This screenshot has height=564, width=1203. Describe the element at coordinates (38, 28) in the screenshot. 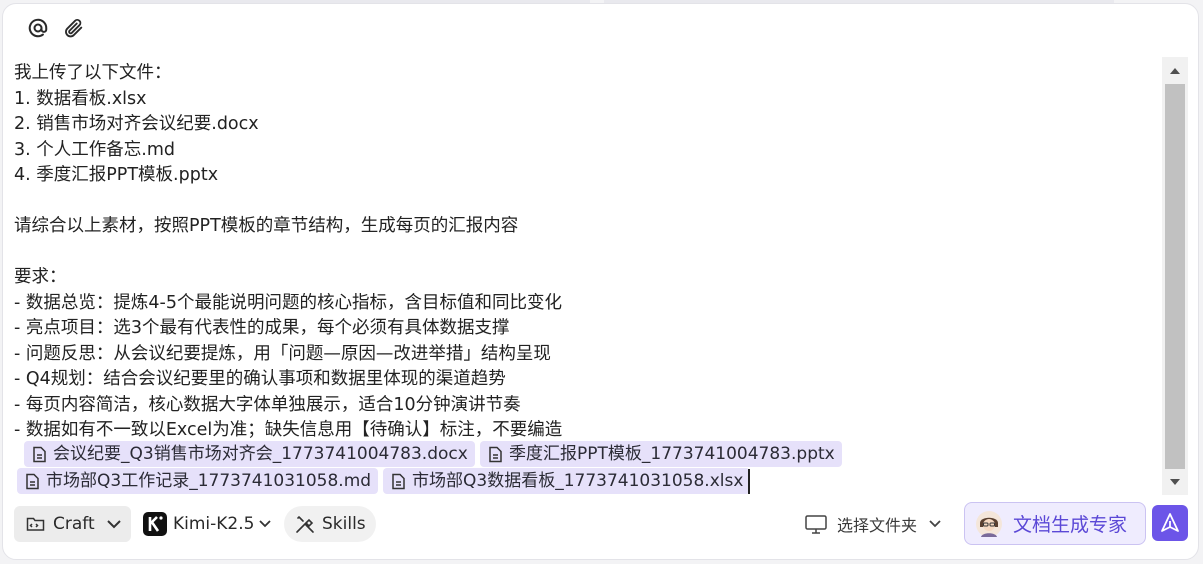

I see `at-icon` at that location.